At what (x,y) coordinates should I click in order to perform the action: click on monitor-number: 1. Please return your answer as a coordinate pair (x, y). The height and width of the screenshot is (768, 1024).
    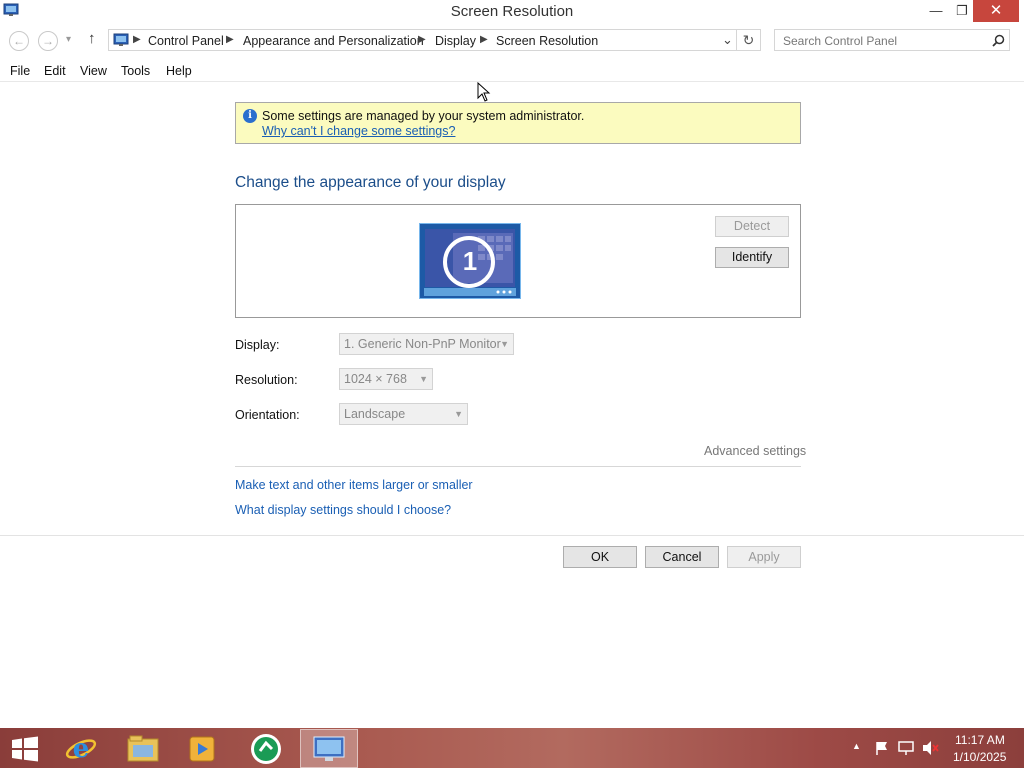
    Looking at the image, I should click on (470, 261).